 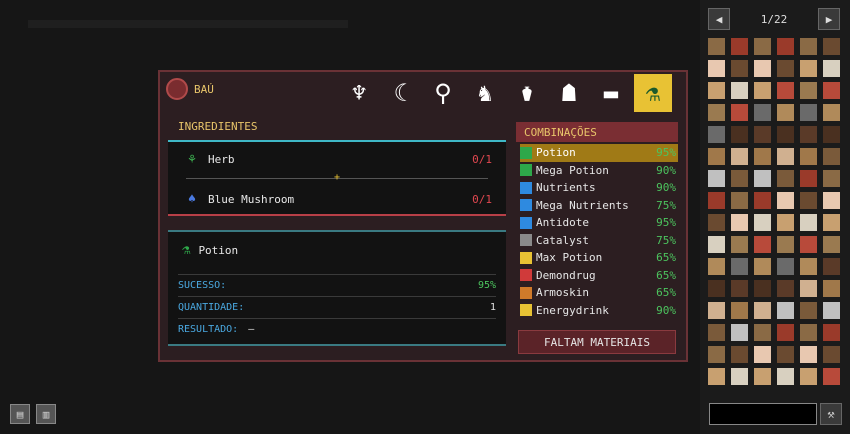 What do you see at coordinates (599, 311) in the screenshot?
I see `combination-item: Energydrink 90%` at bounding box center [599, 311].